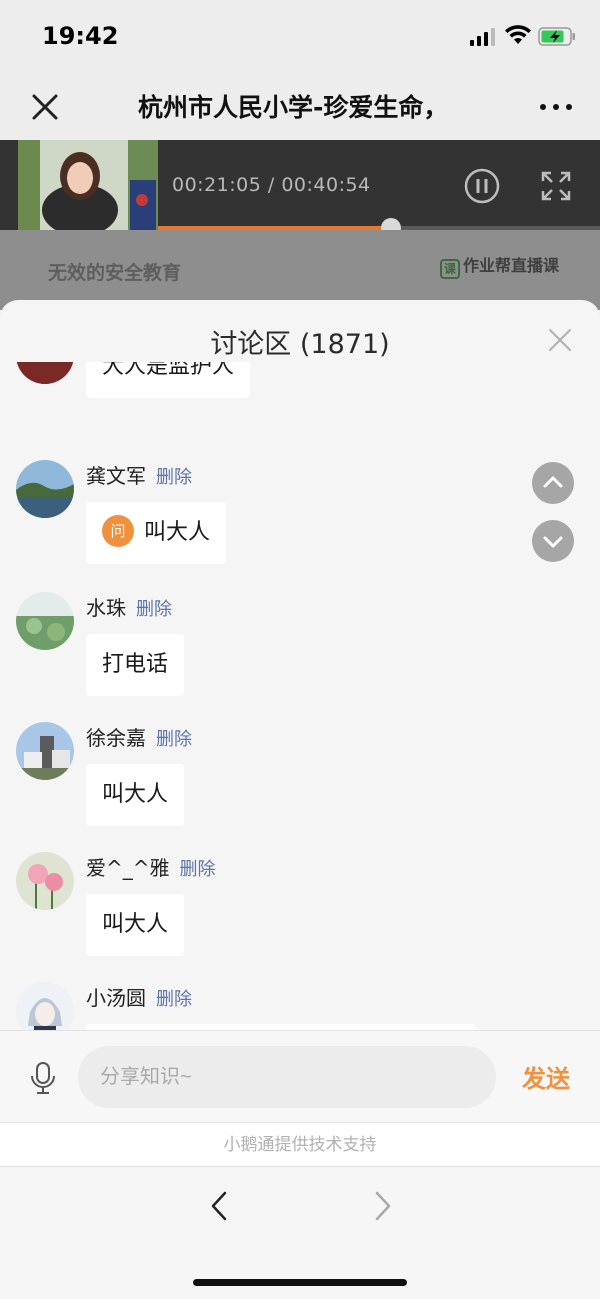 The height and width of the screenshot is (1299, 600). What do you see at coordinates (45, 107) in the screenshot?
I see `close-icon` at bounding box center [45, 107].